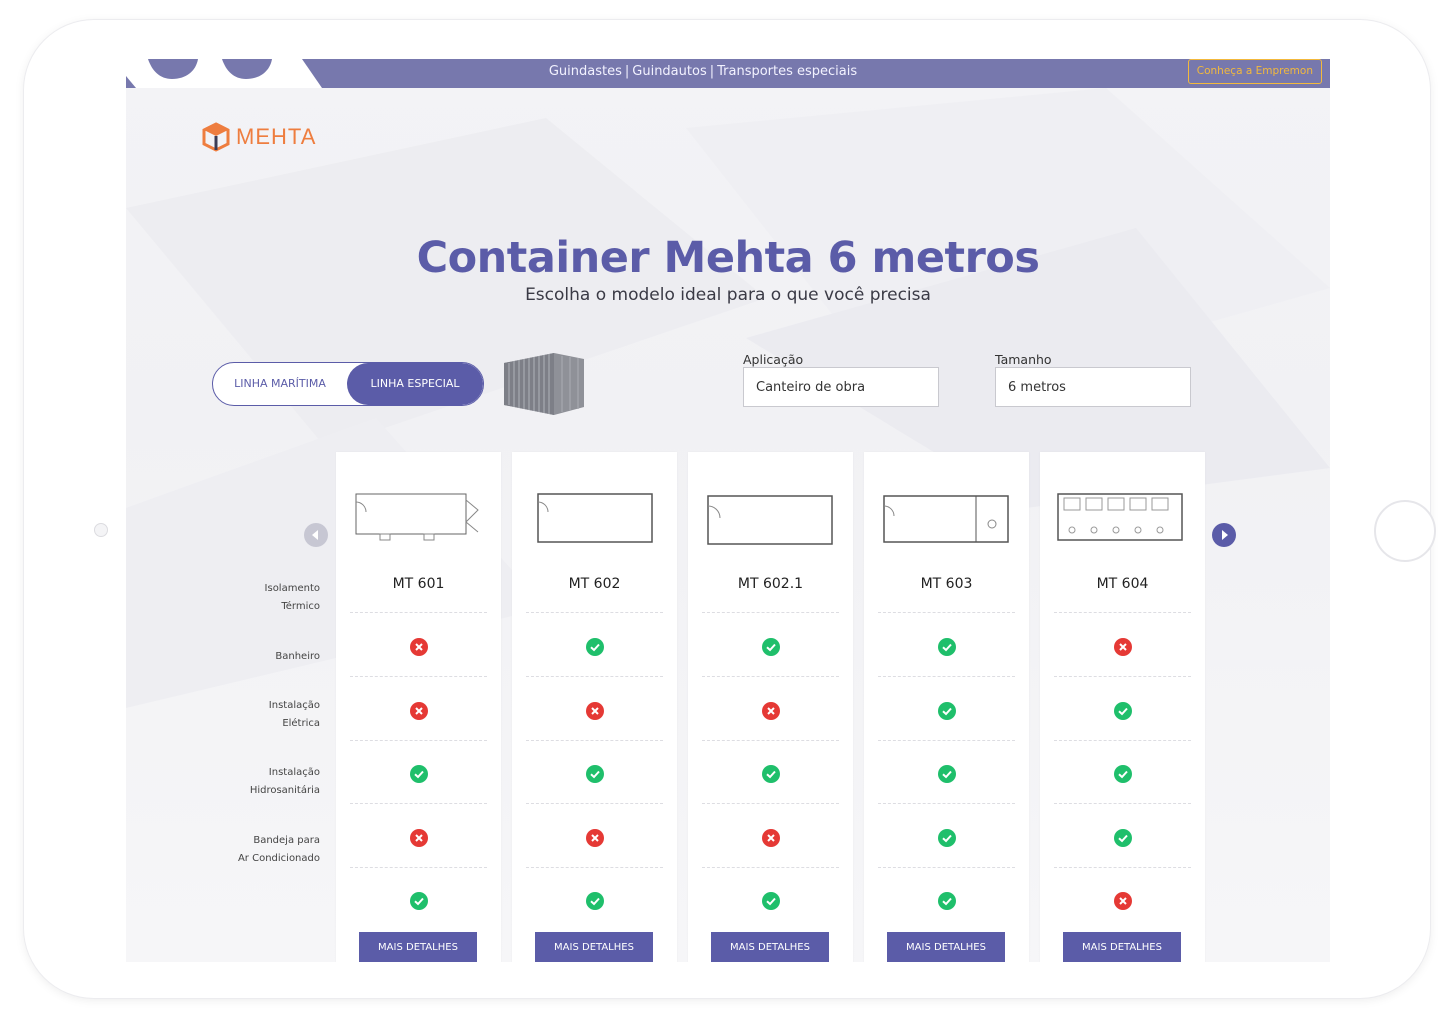 The width and height of the screenshot is (1456, 1020). I want to click on cube-logo-icon, so click(216, 137).